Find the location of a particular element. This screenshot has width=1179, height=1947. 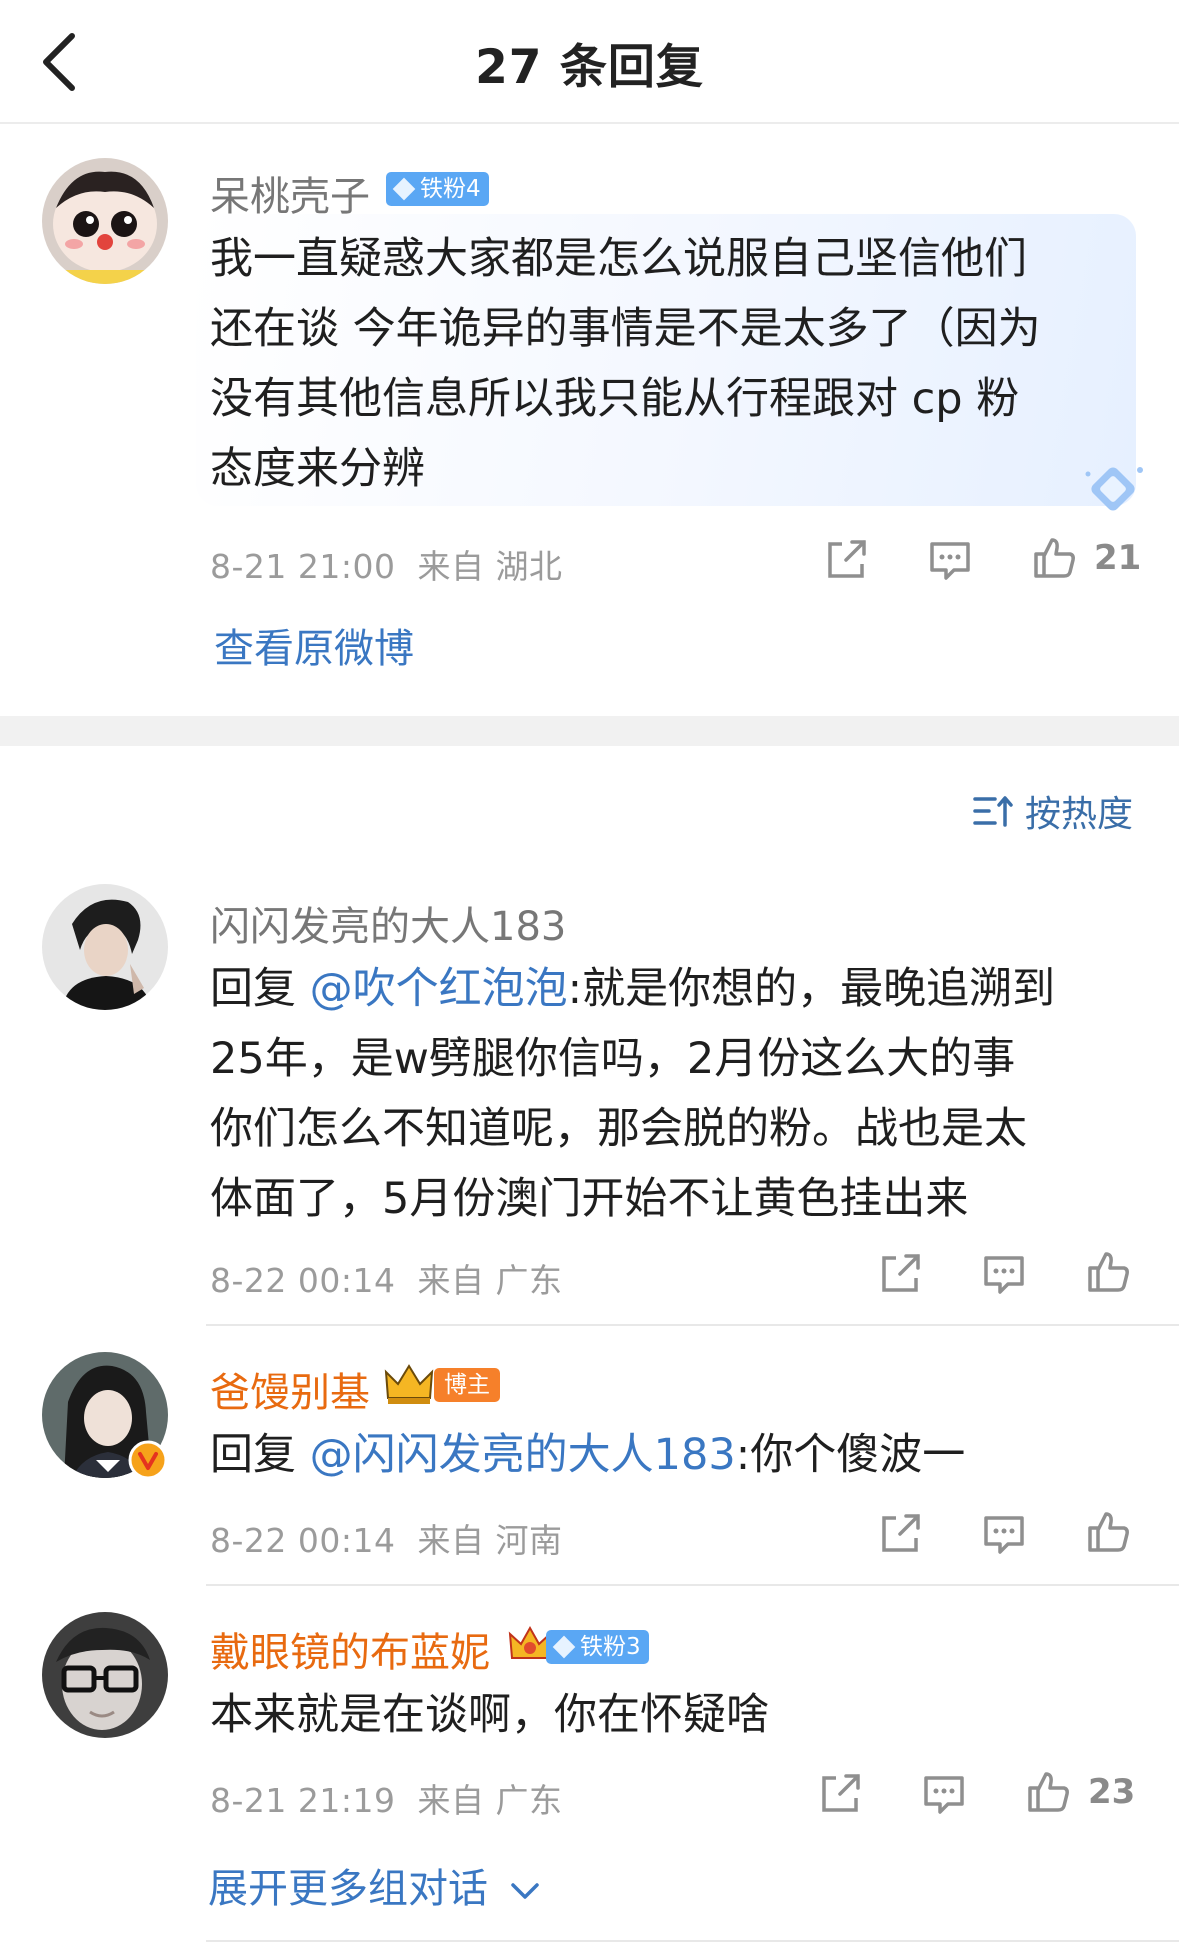

comment-time: 8-21 21:00 is located at coordinates (303, 566).